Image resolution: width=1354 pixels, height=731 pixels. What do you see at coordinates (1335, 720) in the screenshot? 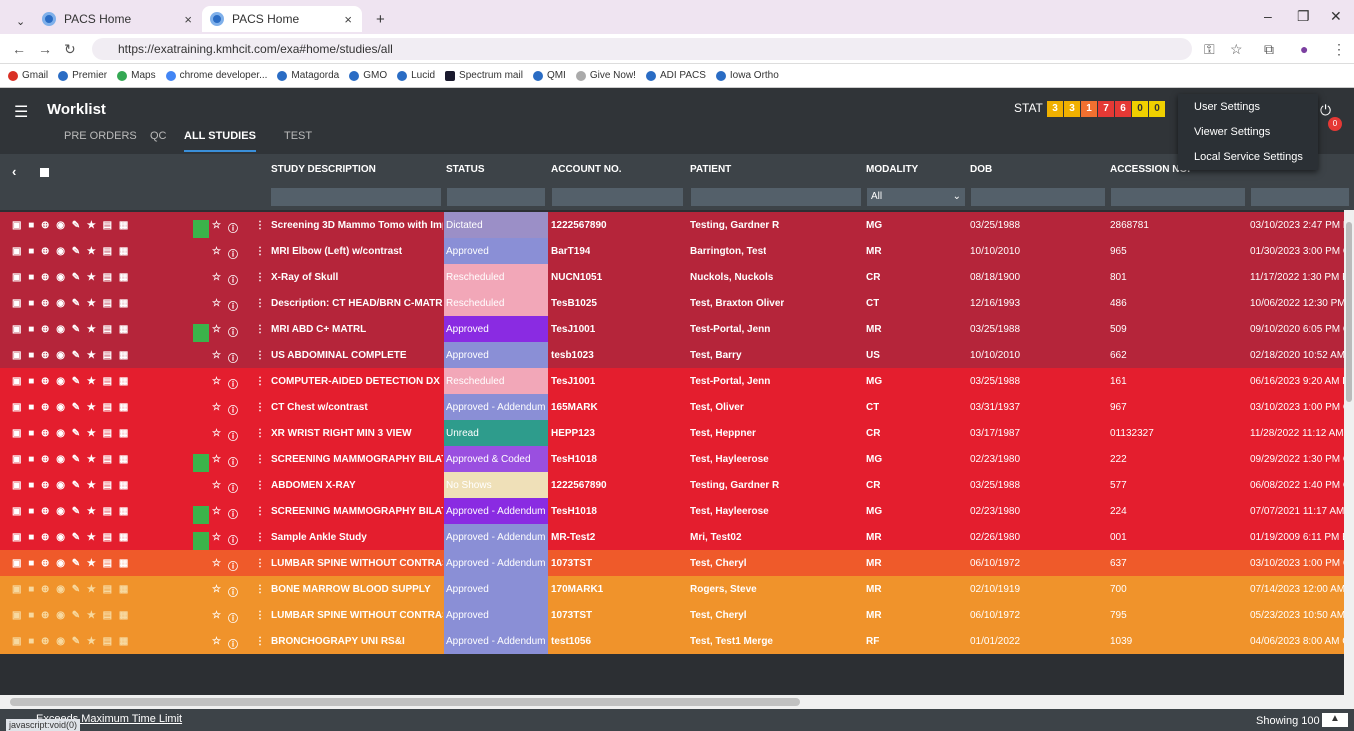
I see `scroll-top-icon: ▲` at bounding box center [1335, 720].